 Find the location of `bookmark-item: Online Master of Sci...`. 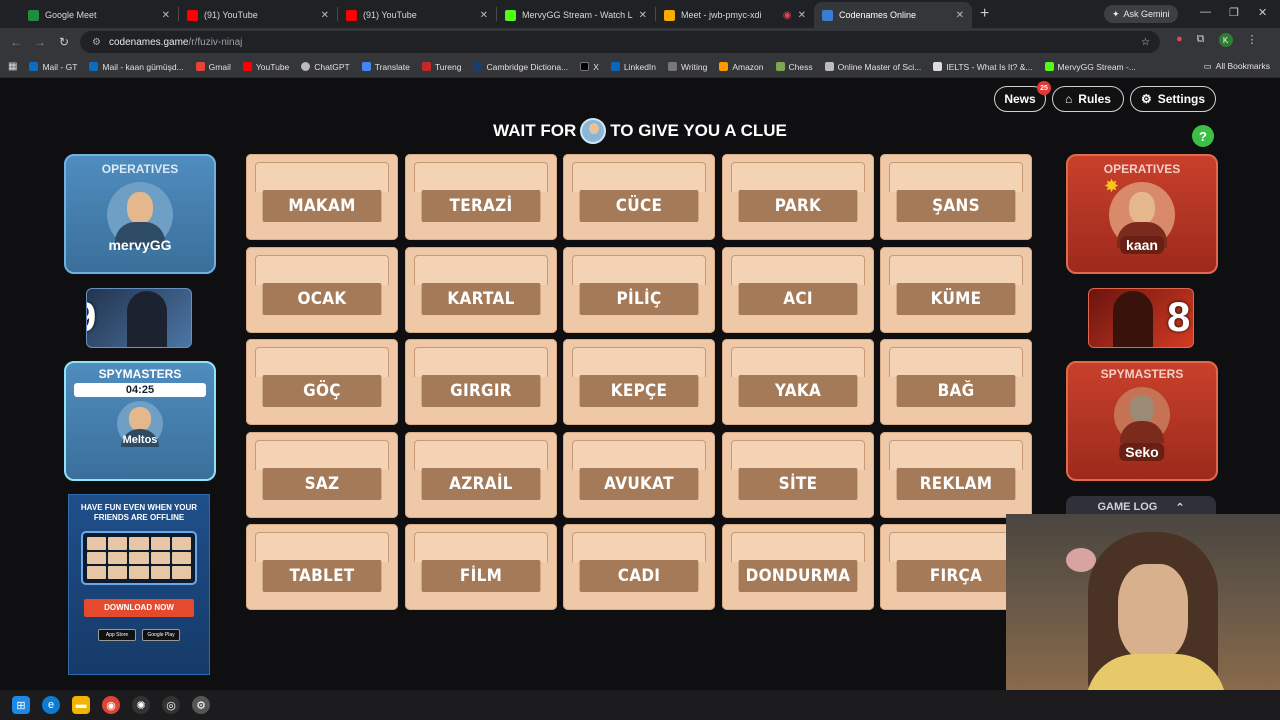

bookmark-item: Online Master of Sci... is located at coordinates (872, 67).